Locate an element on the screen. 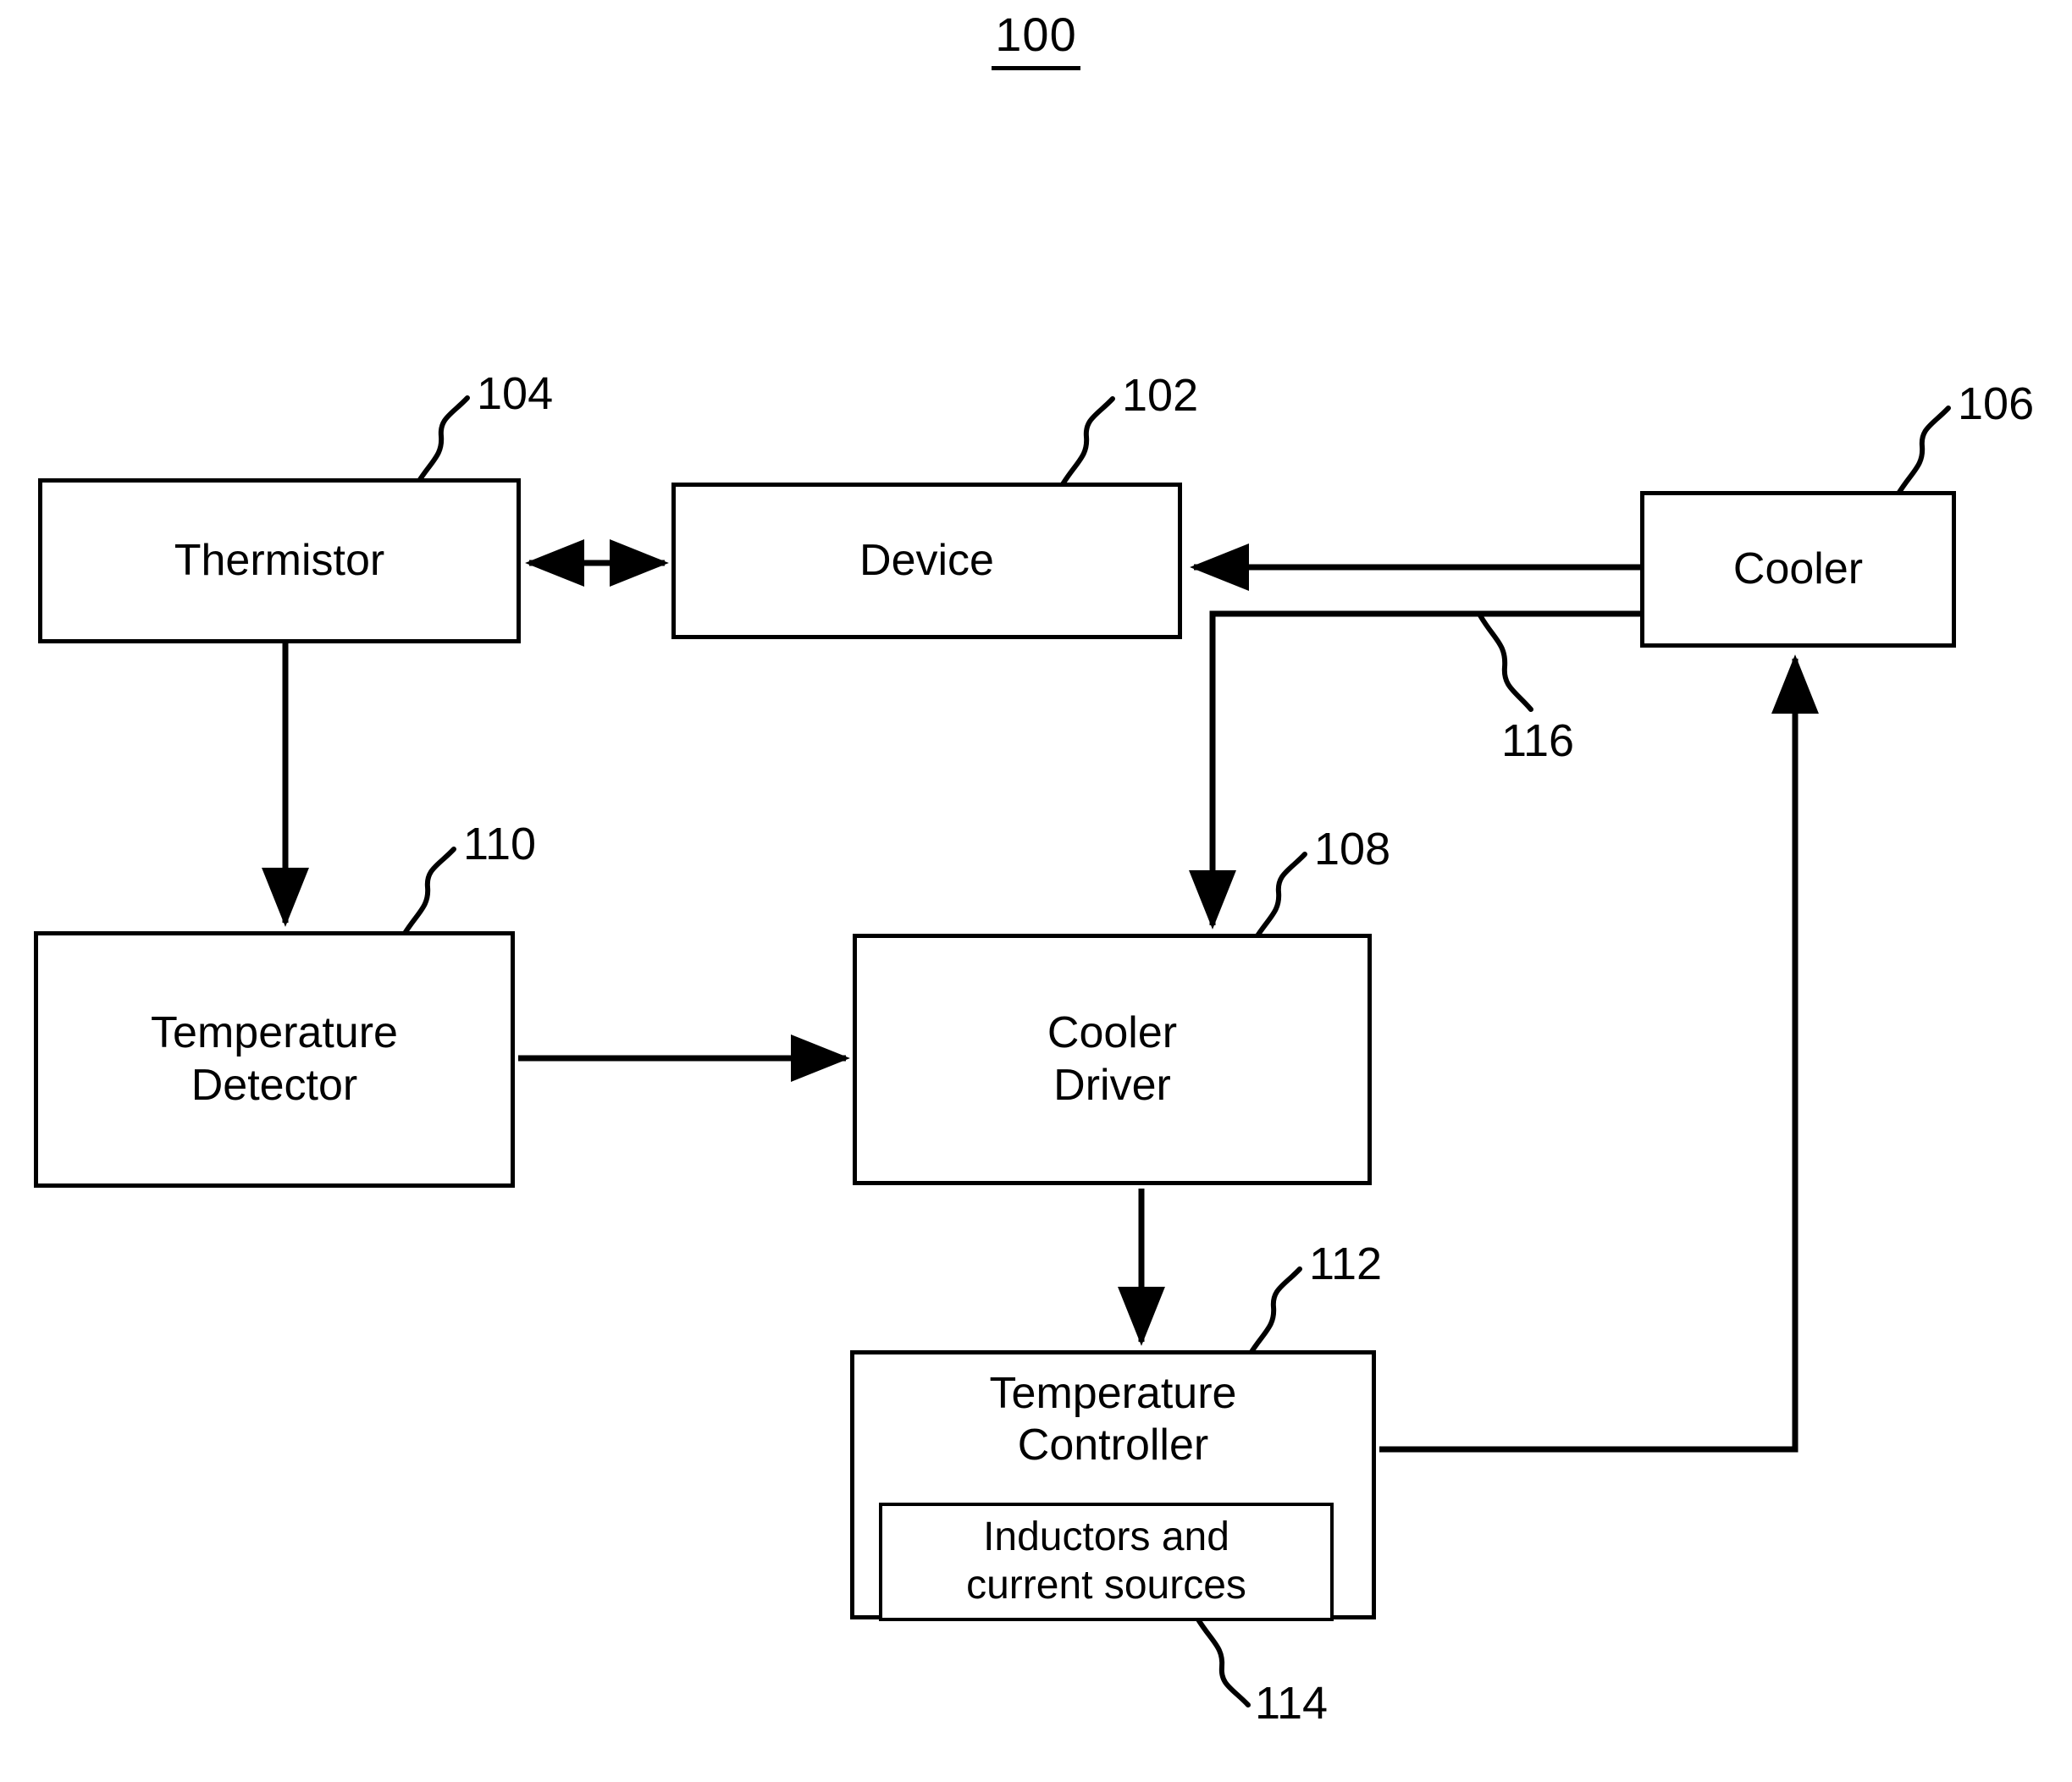  block-cooler-driver-label: Cooler Driver is located at coordinates (1112, 1059).